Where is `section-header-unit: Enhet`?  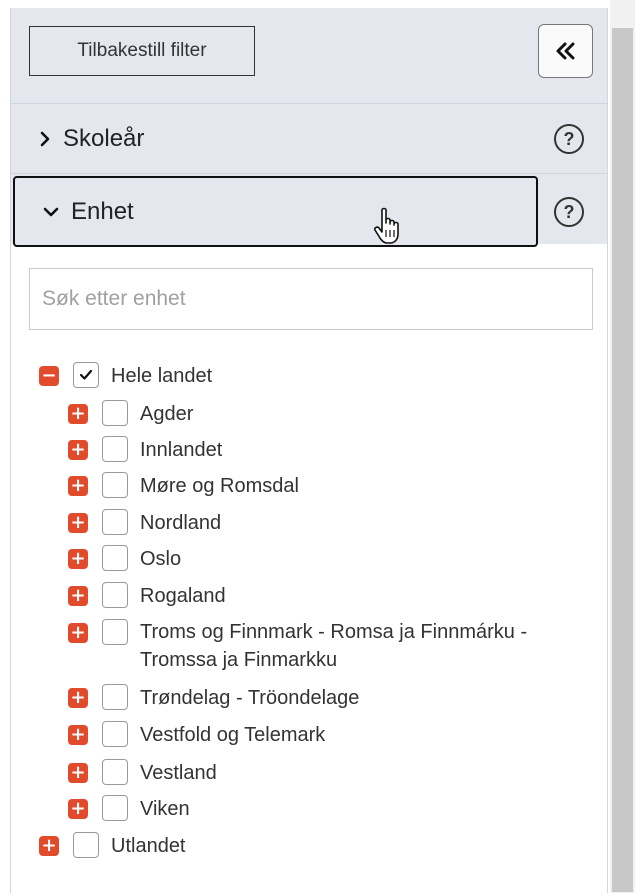
section-header-unit: Enhet is located at coordinates (275, 211).